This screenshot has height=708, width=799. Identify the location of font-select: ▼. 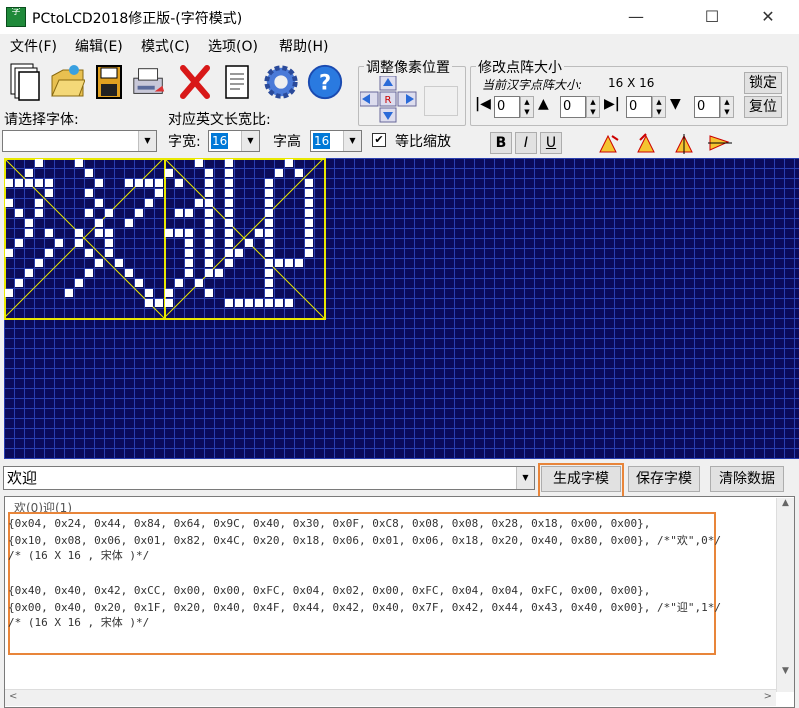
(79, 141).